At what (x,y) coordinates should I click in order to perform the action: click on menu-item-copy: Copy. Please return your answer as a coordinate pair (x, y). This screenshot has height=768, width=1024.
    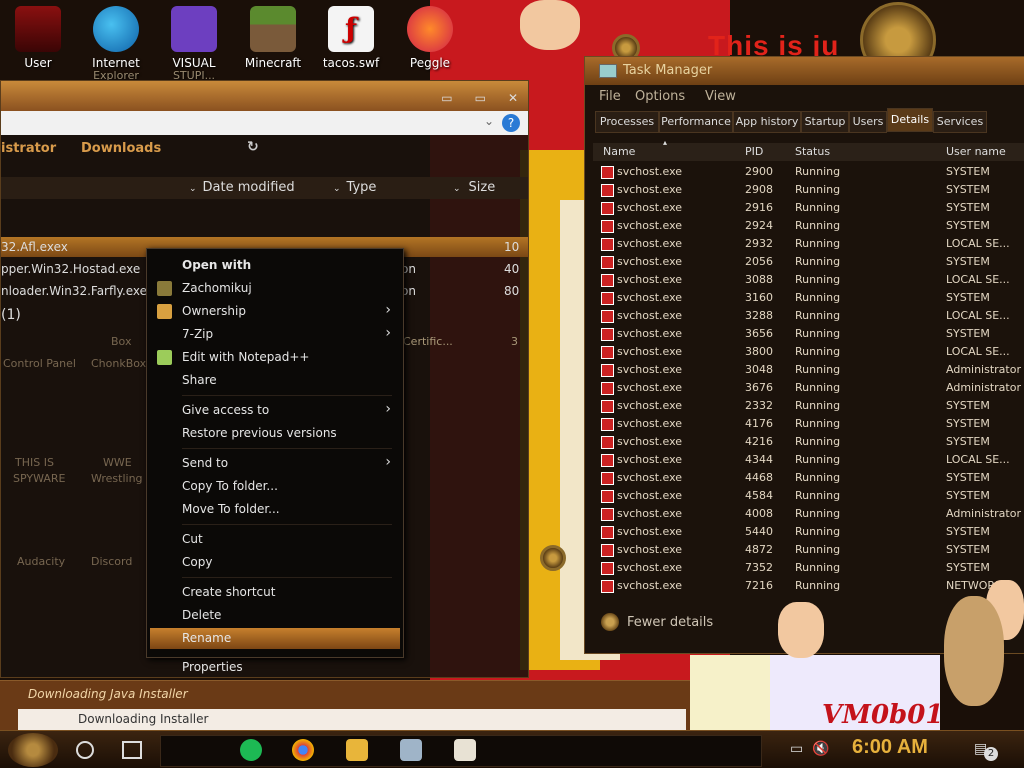
    Looking at the image, I should click on (275, 562).